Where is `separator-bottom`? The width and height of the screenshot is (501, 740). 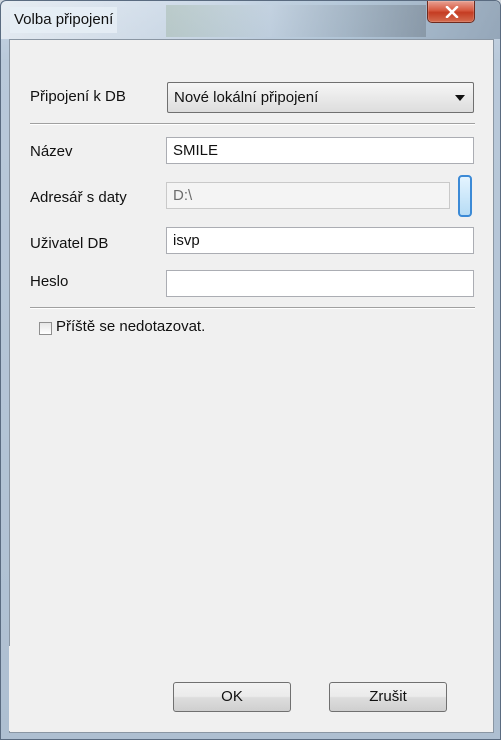 separator-bottom is located at coordinates (252, 308).